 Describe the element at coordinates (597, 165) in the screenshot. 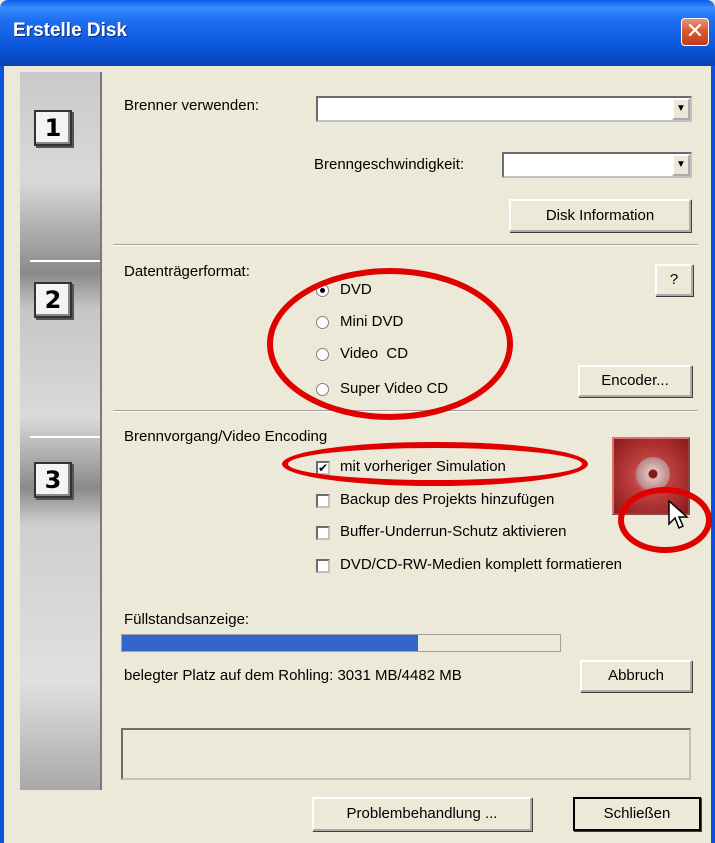

I see `speed-select: ▼` at that location.